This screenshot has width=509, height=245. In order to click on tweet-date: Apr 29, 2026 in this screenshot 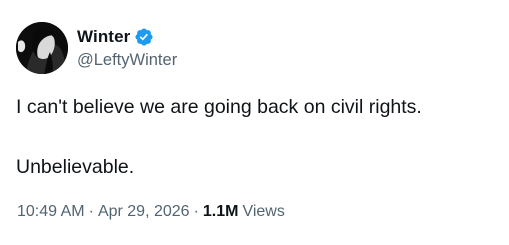, I will do `click(144, 212)`.